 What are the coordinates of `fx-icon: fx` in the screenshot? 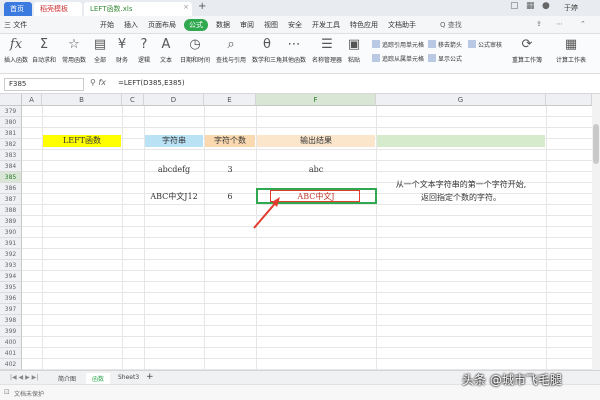 It's located at (16, 44).